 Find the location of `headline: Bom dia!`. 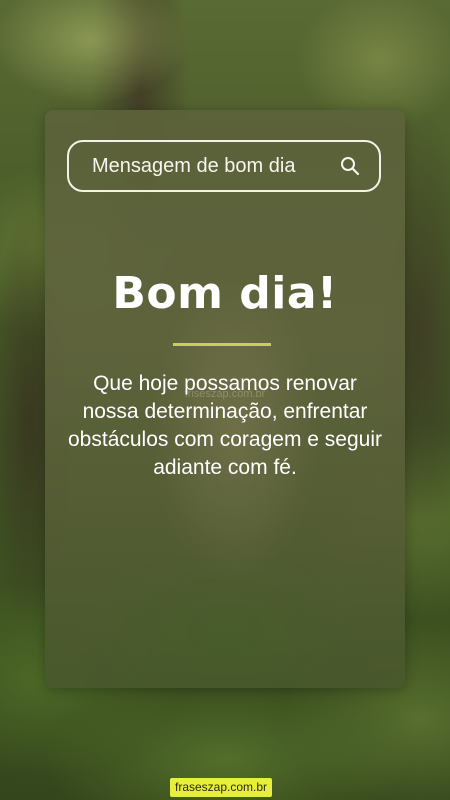

headline: Bom dia! is located at coordinates (225, 293).